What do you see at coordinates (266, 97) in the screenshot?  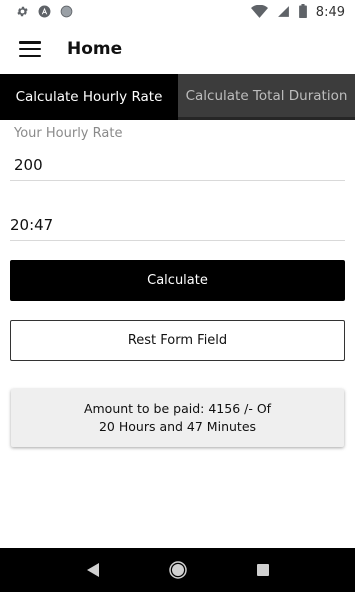 I see `tab-calculate-total-duration: Calculate Total Duration` at bounding box center [266, 97].